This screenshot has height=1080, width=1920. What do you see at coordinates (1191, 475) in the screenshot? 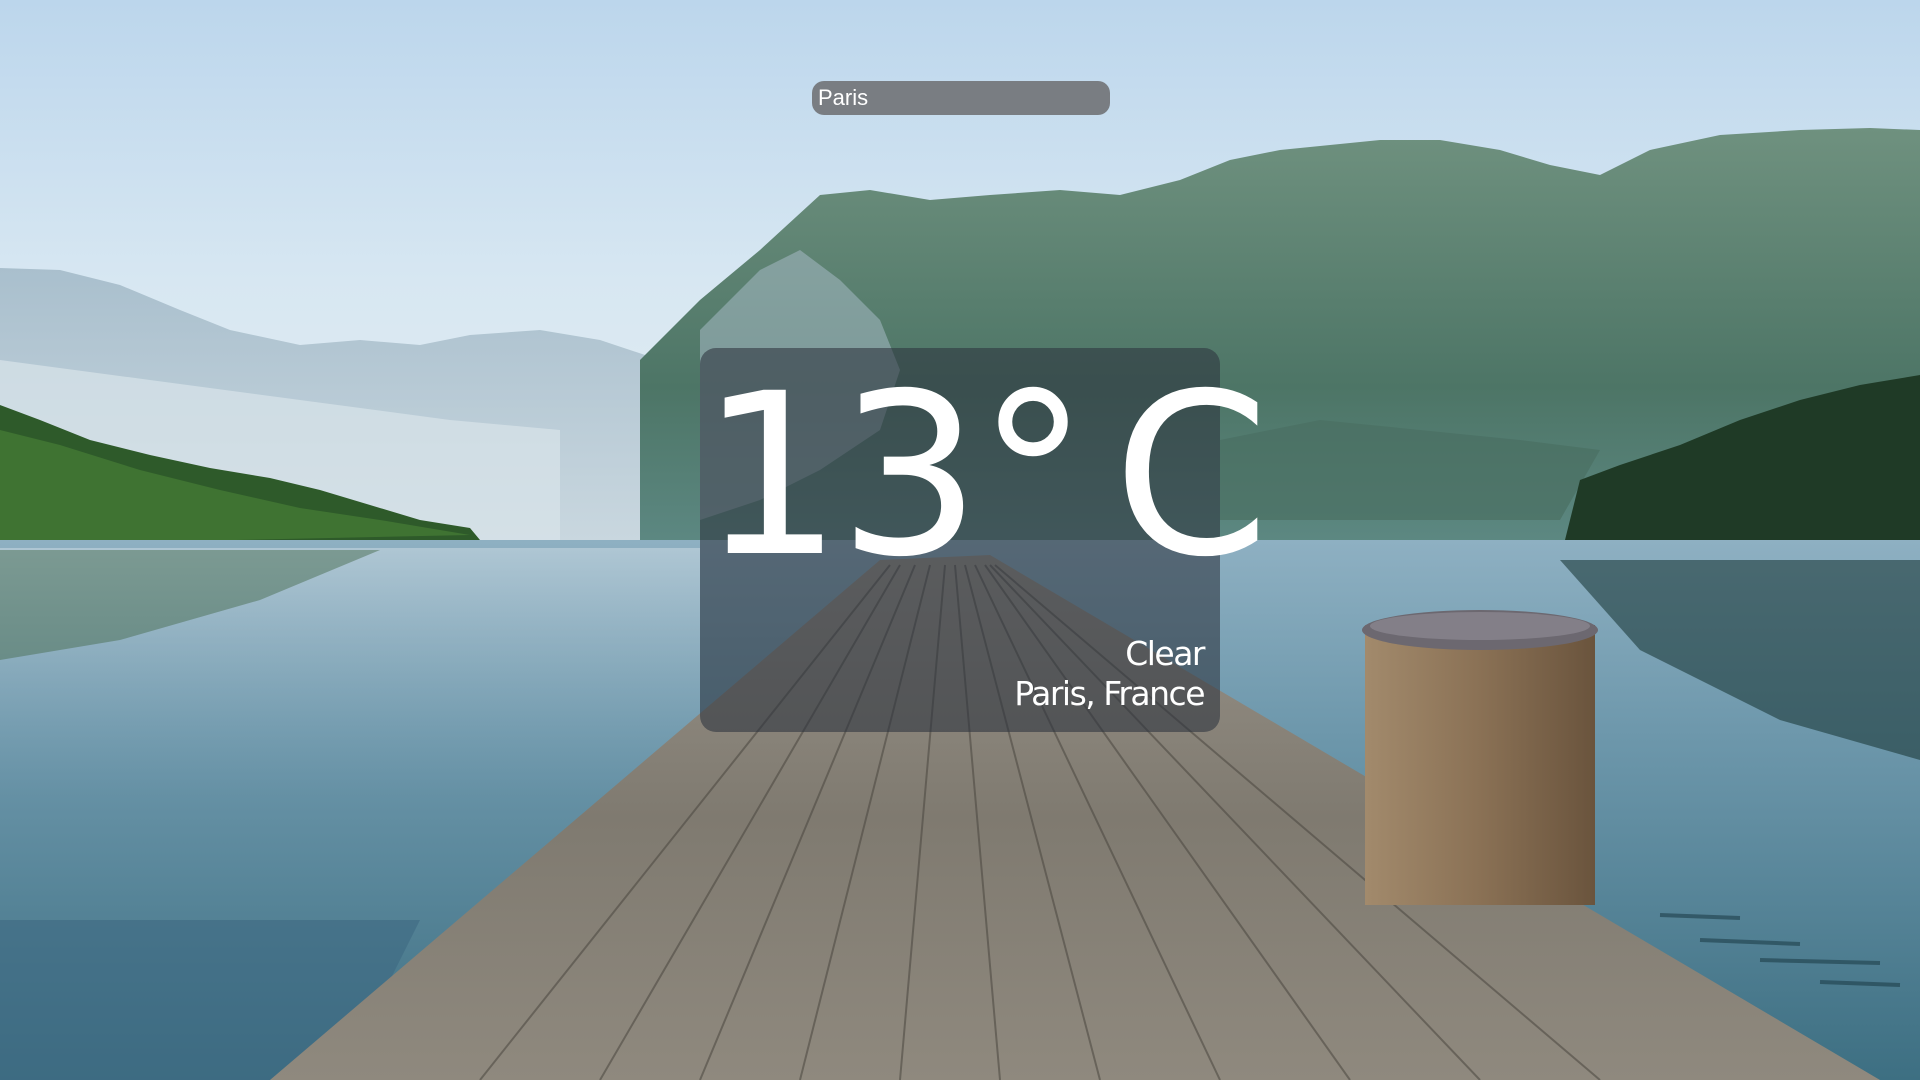
I see `temperature-unit: C` at bounding box center [1191, 475].